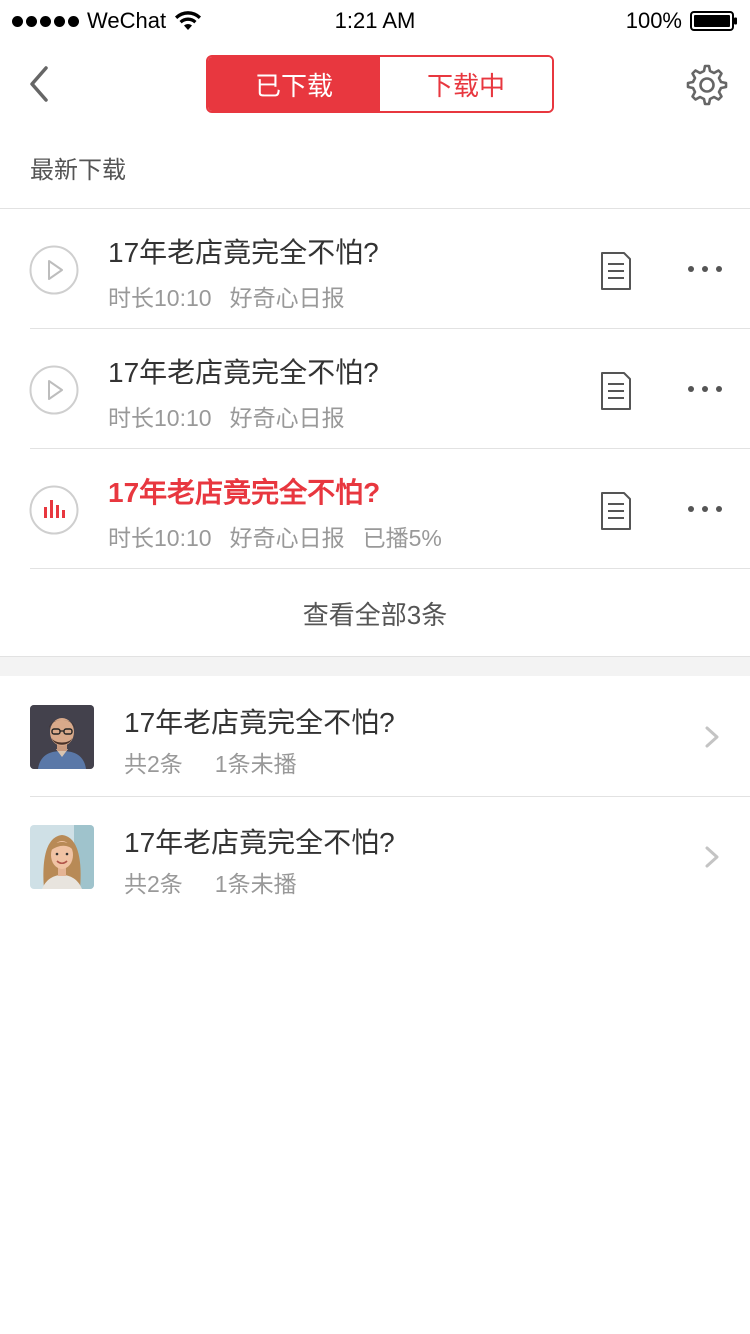 This screenshot has height=1334, width=750. Describe the element at coordinates (375, 20) in the screenshot. I see `status-bar: WeChat 1:21 AM 100%` at that location.